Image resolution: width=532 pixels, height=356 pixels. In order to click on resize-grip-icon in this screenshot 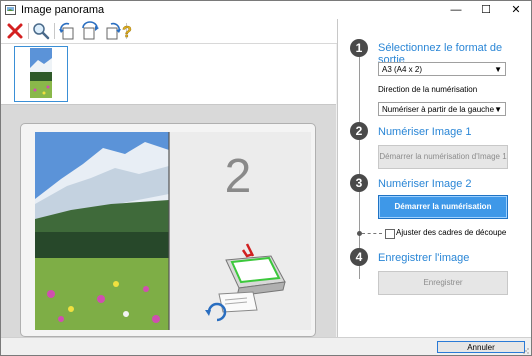, I will do `click(526, 351)`.